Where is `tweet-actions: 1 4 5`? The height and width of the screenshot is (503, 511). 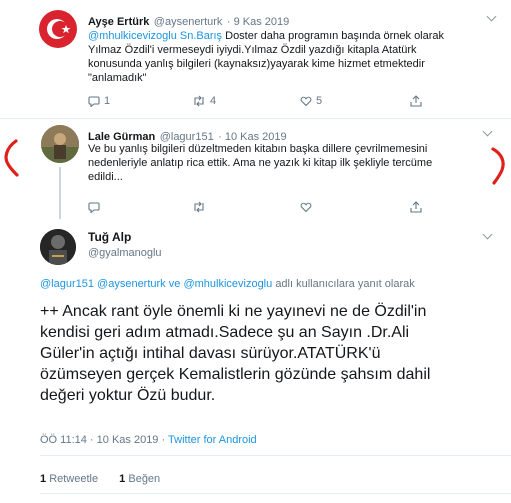 tweet-actions: 1 4 5 is located at coordinates (255, 101).